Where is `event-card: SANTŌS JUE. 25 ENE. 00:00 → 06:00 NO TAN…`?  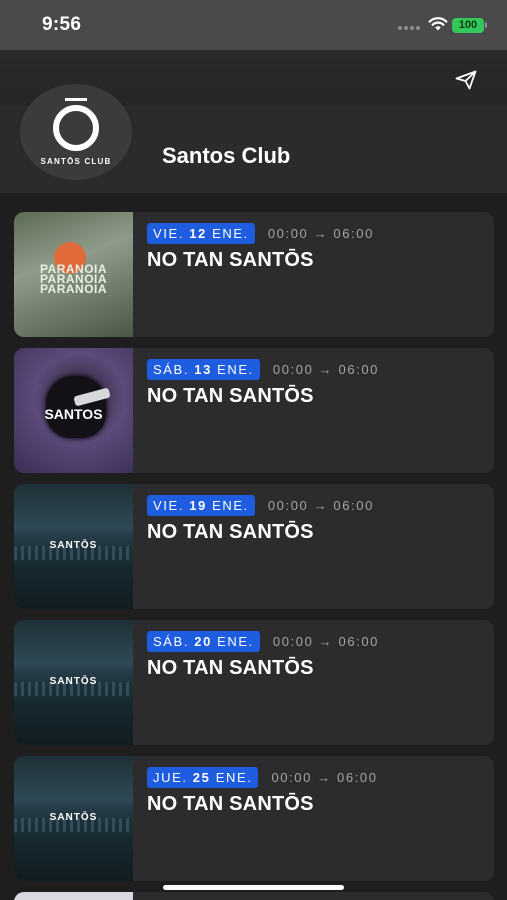
event-card: SANTŌS JUE. 25 ENE. 00:00 → 06:00 NO TAN… is located at coordinates (254, 818).